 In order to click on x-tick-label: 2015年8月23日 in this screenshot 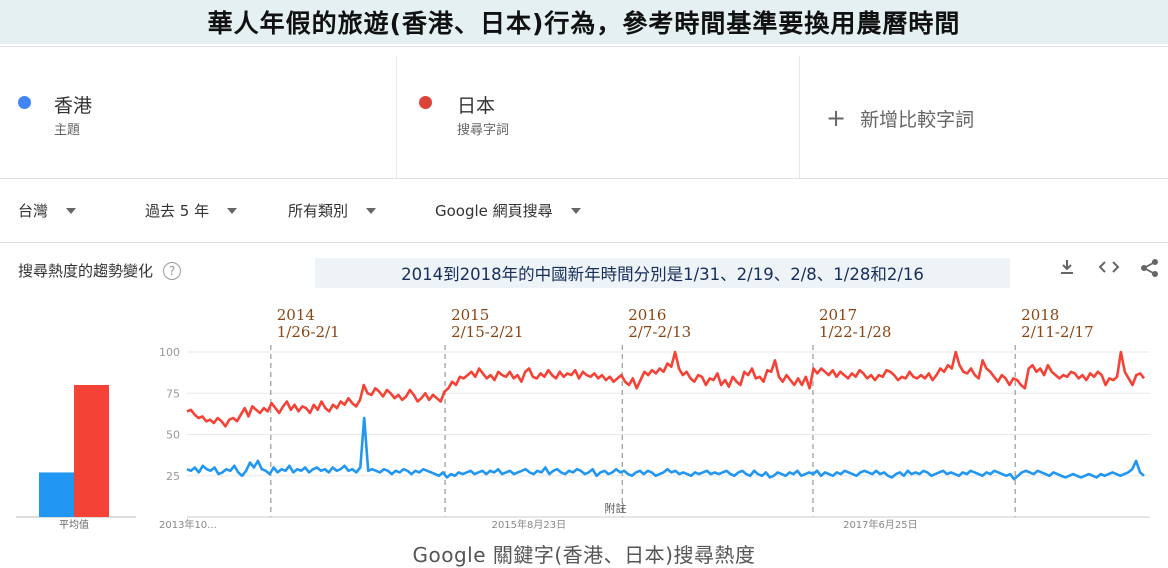, I will do `click(529, 524)`.